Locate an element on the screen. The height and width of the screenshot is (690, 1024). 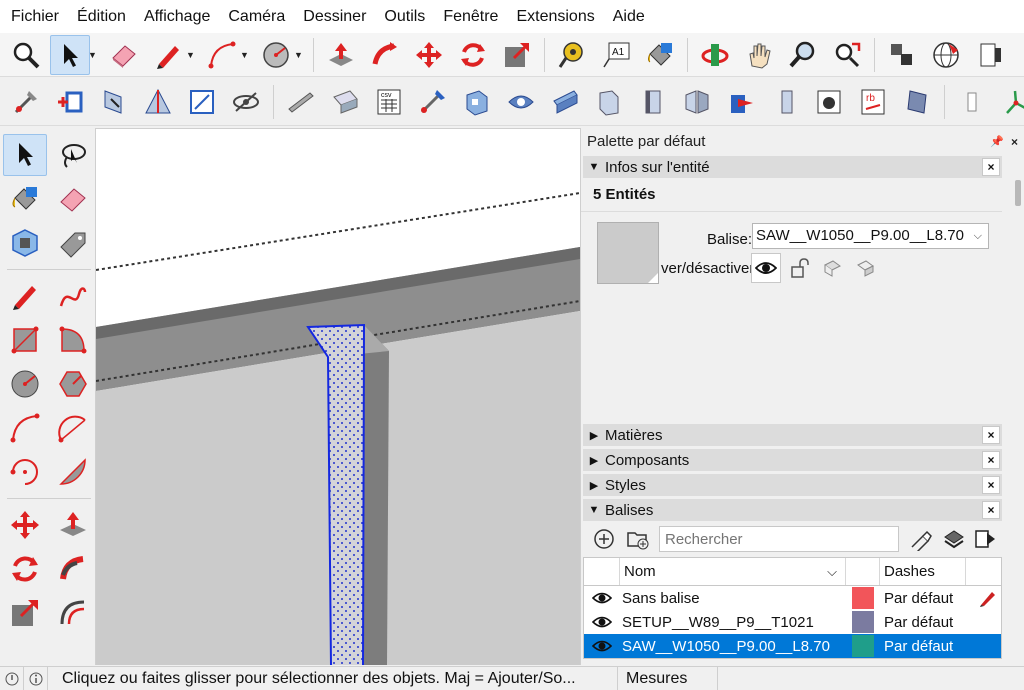
tape-measure-icon is located at coordinates (572, 55).